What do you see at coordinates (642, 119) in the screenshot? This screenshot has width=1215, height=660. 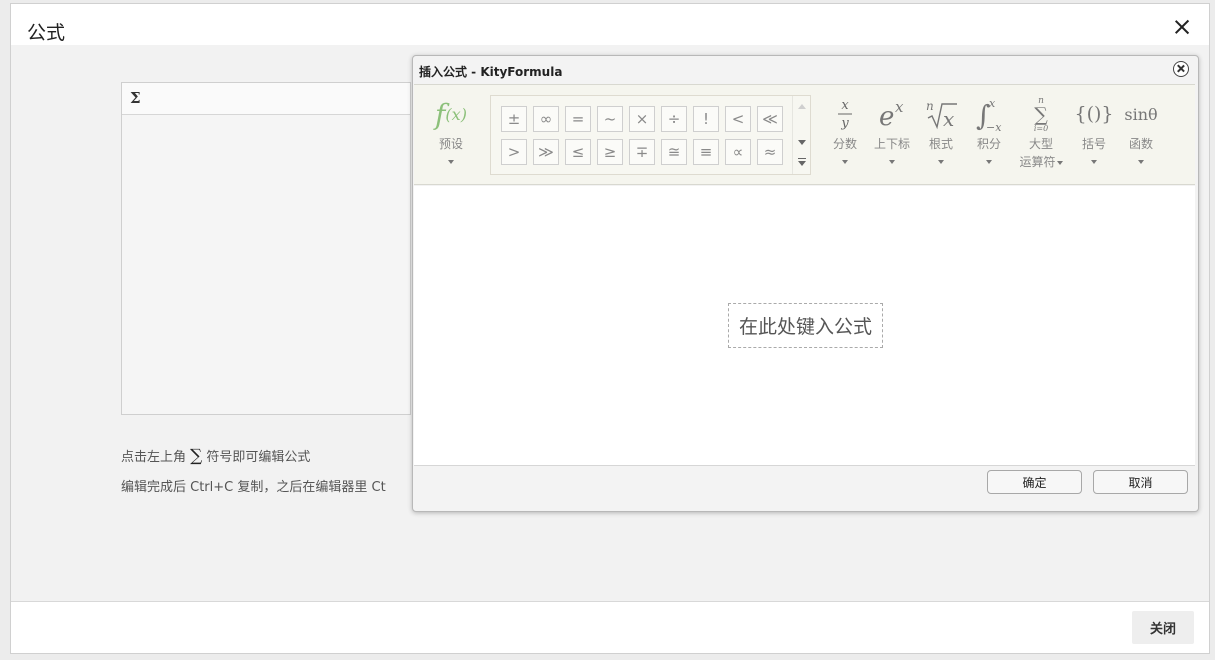 I see `symbol-button: ×` at bounding box center [642, 119].